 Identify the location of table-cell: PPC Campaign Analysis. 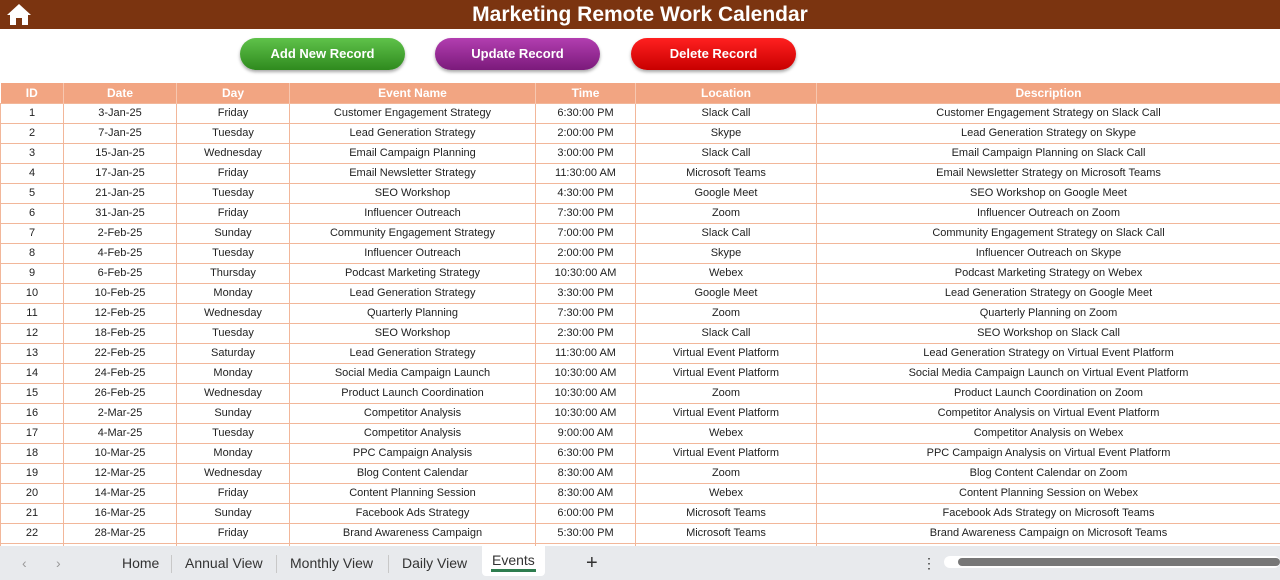
(412, 453).